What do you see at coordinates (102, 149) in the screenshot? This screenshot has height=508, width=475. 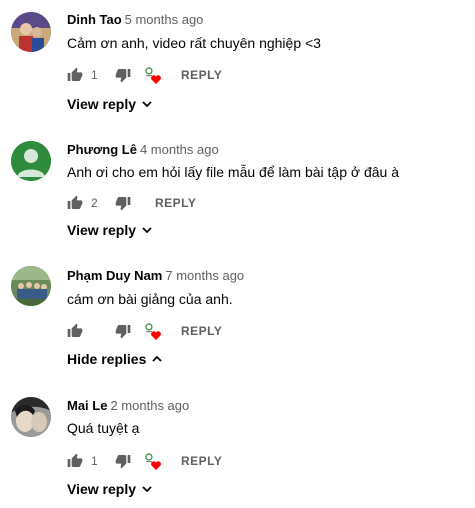 I see `author-name: Phương Lê` at bounding box center [102, 149].